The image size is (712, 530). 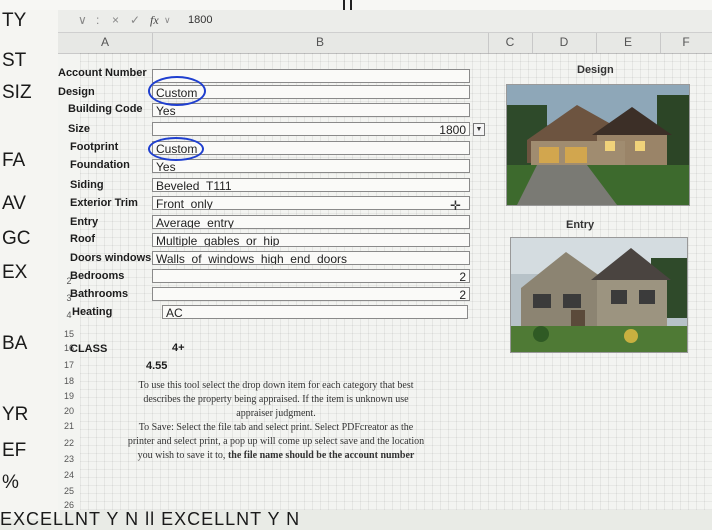 What do you see at coordinates (105, 42) in the screenshot?
I see `column-header-a: A` at bounding box center [105, 42].